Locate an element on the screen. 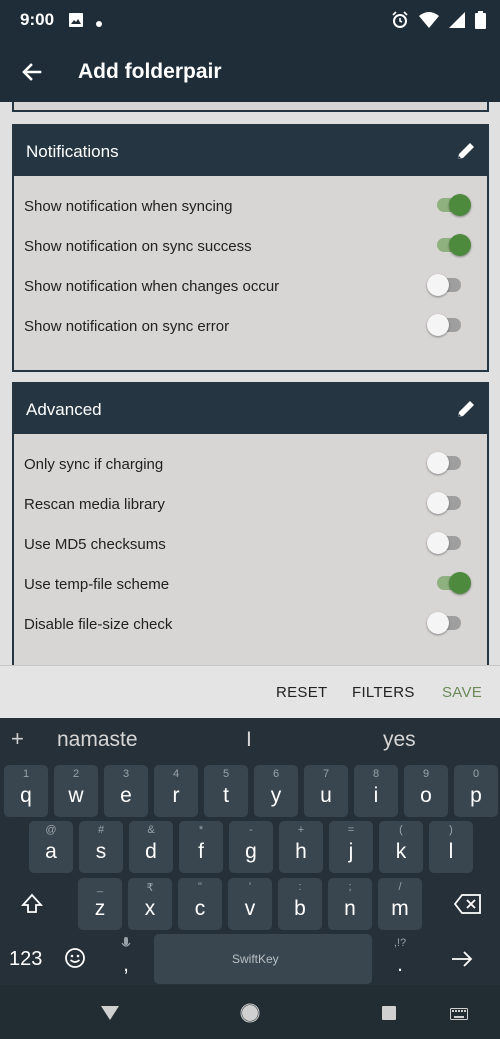 This screenshot has width=500, height=1039. emoji-key is located at coordinates (75, 961).